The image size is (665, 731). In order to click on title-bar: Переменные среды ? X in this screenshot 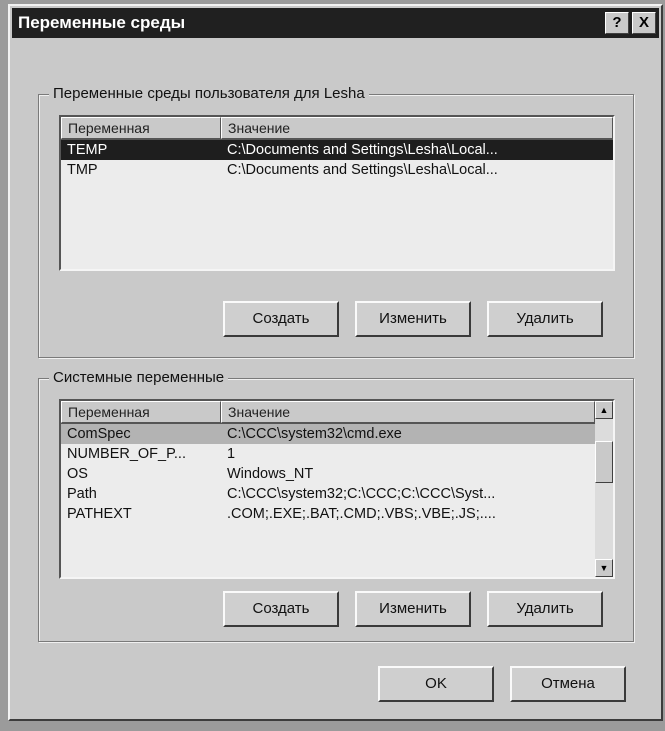, I will do `click(335, 23)`.